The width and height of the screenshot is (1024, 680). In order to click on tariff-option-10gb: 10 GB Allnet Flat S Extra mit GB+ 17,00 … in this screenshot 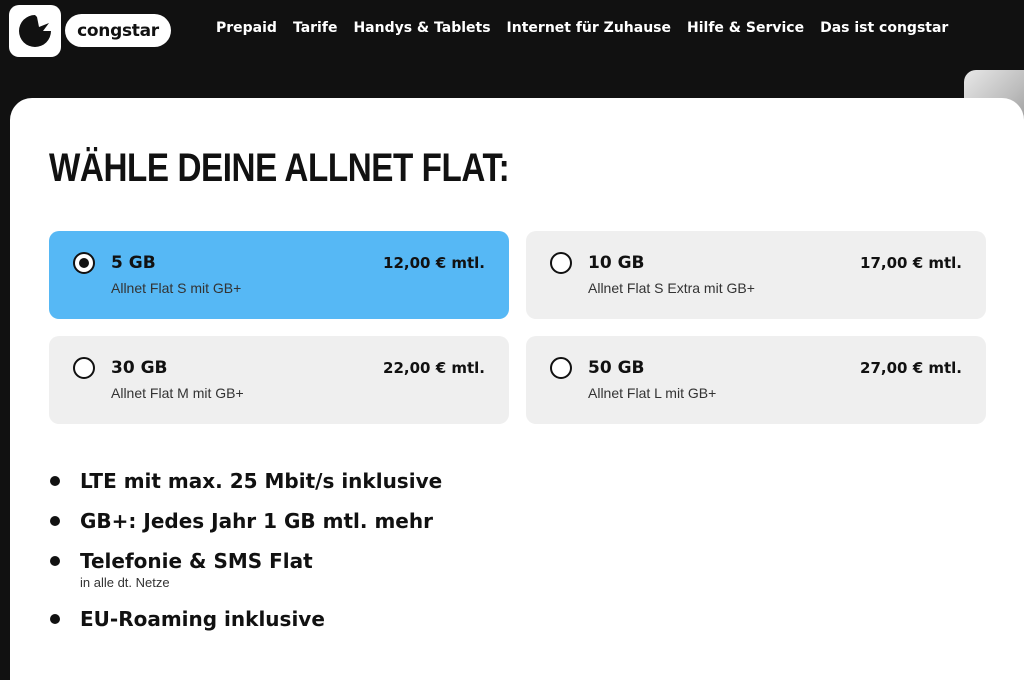, I will do `click(756, 275)`.